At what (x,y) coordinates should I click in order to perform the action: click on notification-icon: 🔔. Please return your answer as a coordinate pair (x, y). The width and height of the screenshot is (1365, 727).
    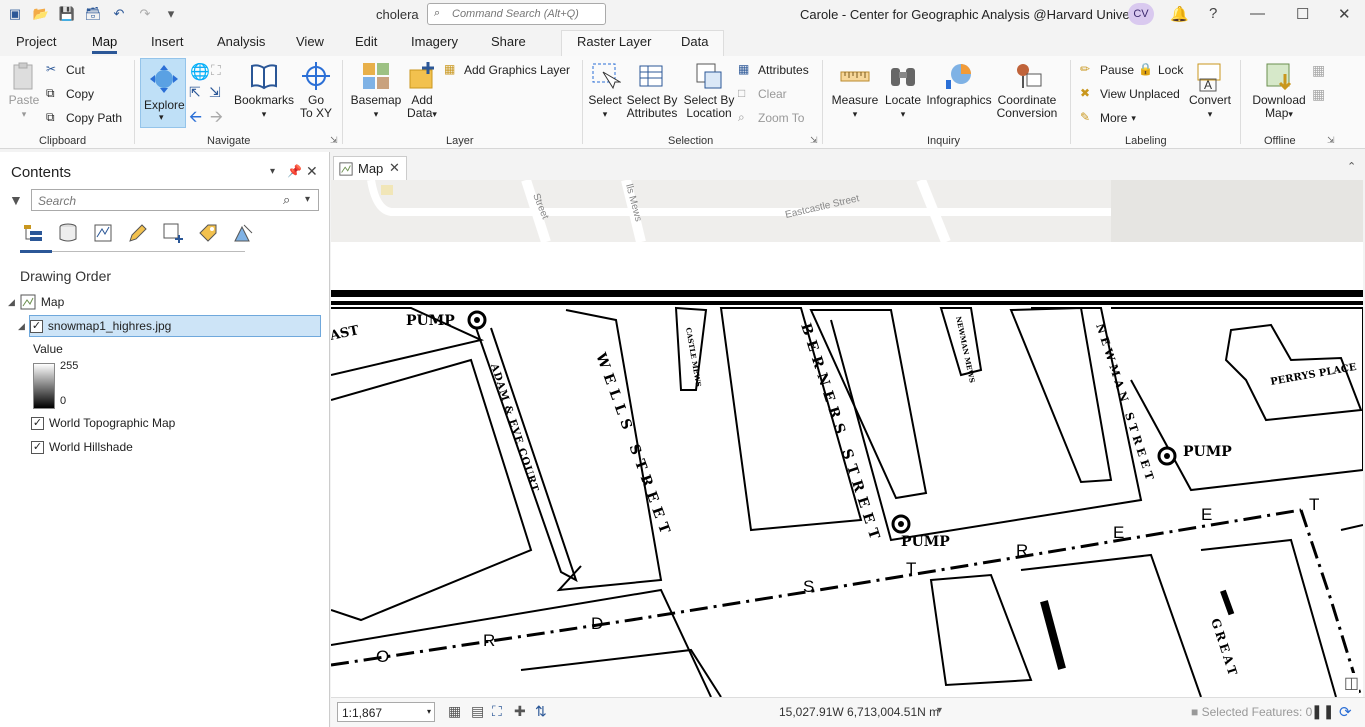
    Looking at the image, I should click on (1179, 14).